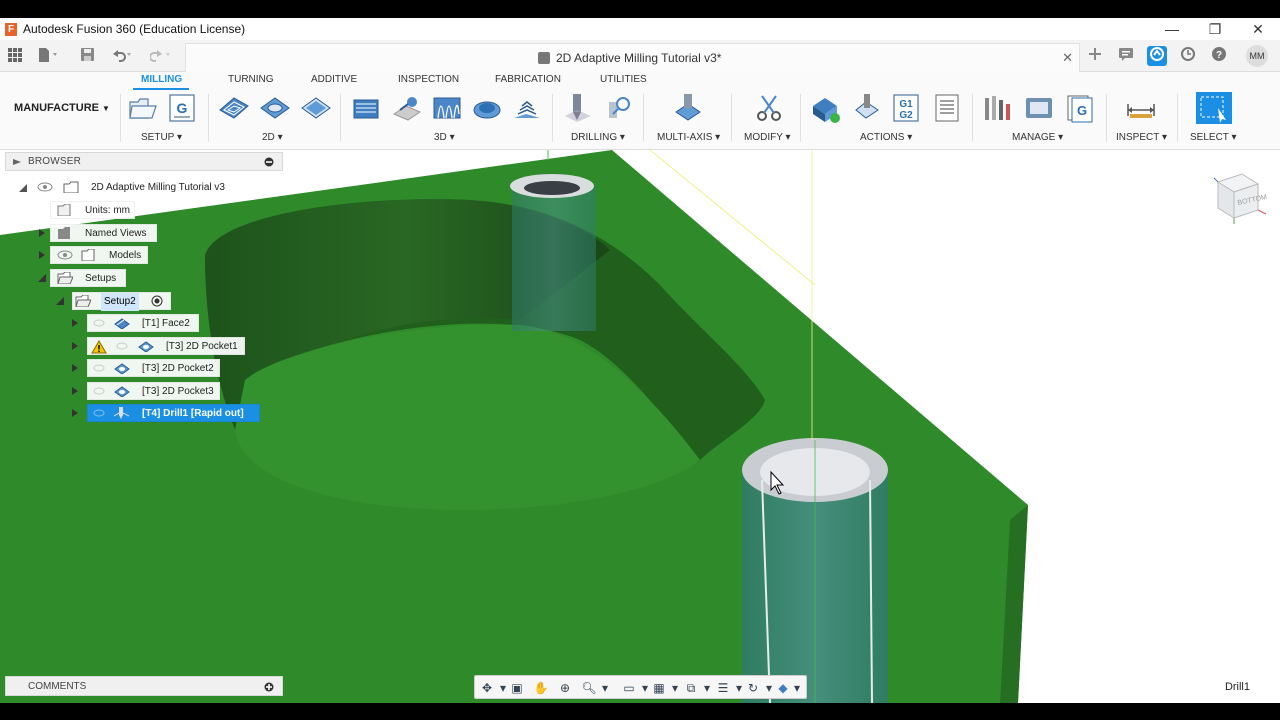  I want to click on tab-milling: MILLING, so click(161, 79).